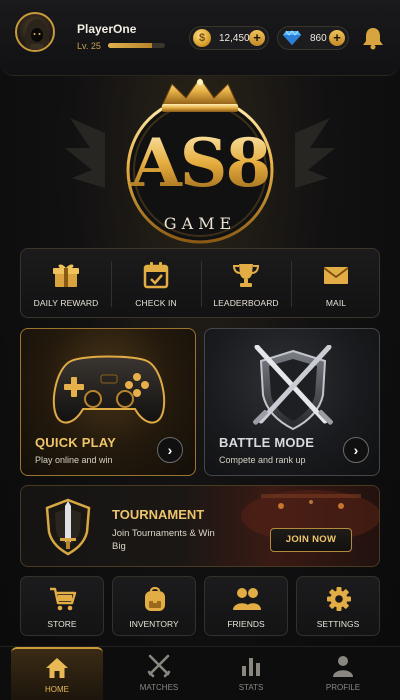 The width and height of the screenshot is (400, 700). What do you see at coordinates (246, 303) in the screenshot?
I see `leaderboard-label: LEADERBOARD` at bounding box center [246, 303].